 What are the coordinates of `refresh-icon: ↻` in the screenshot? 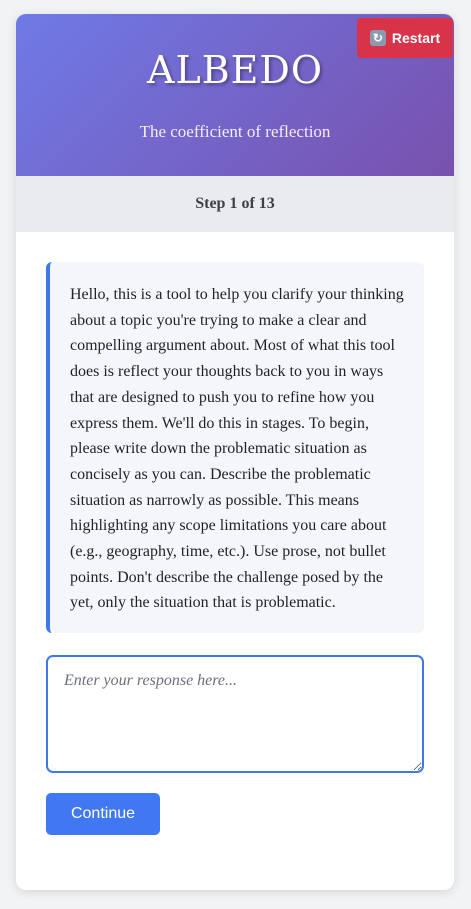 It's located at (377, 38).